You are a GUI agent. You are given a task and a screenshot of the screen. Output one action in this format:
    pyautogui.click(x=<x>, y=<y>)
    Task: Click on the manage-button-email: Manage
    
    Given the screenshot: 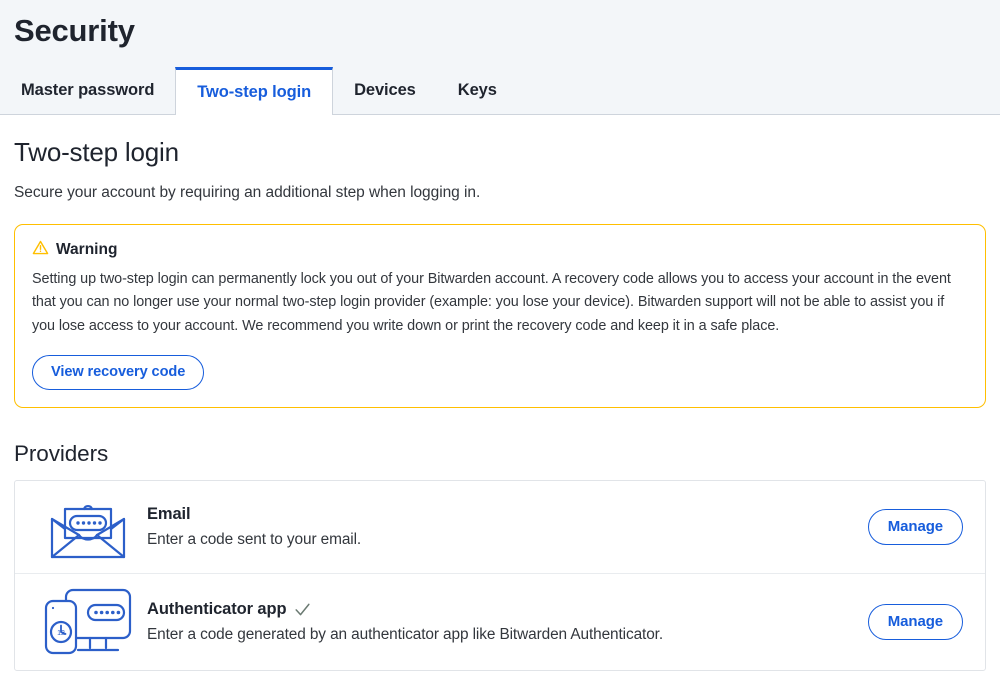 What is the action you would take?
    pyautogui.click(x=915, y=527)
    